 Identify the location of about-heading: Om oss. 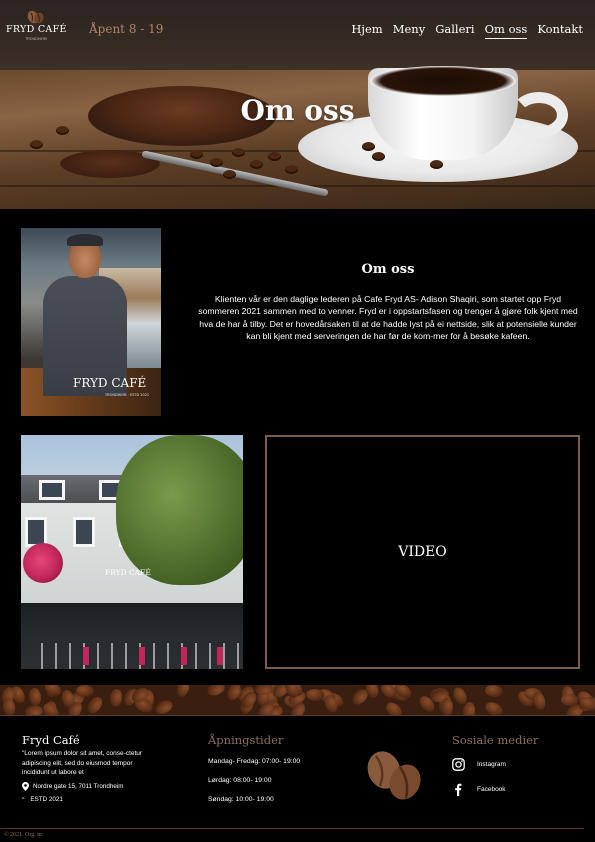
(388, 269).